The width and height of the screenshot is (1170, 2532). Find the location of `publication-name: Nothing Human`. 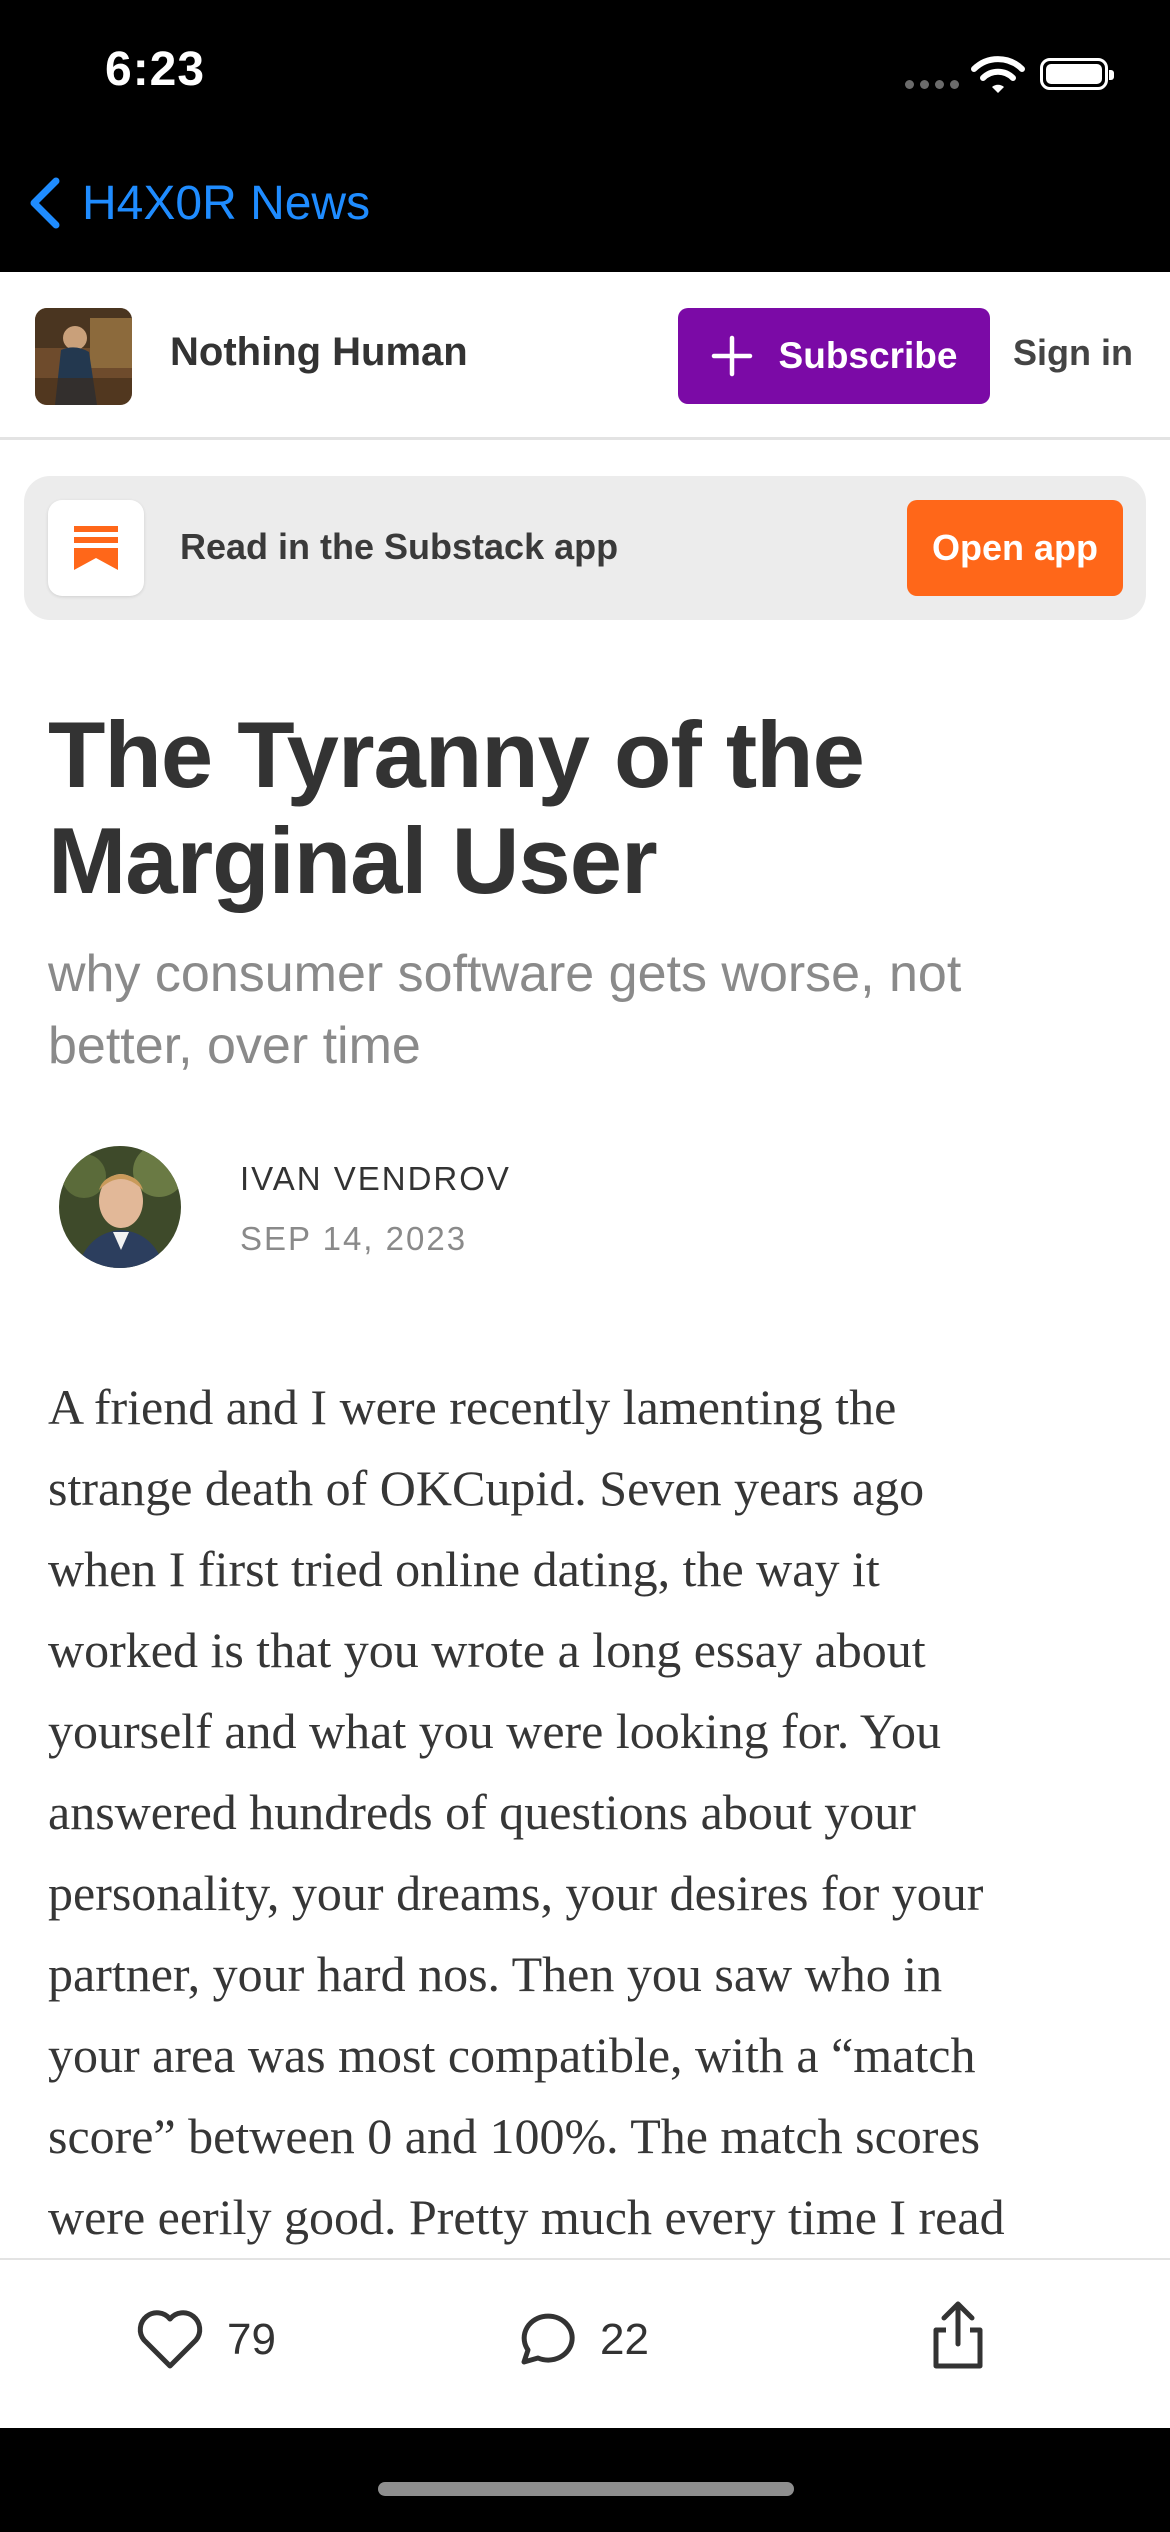

publication-name: Nothing Human is located at coordinates (319, 352).